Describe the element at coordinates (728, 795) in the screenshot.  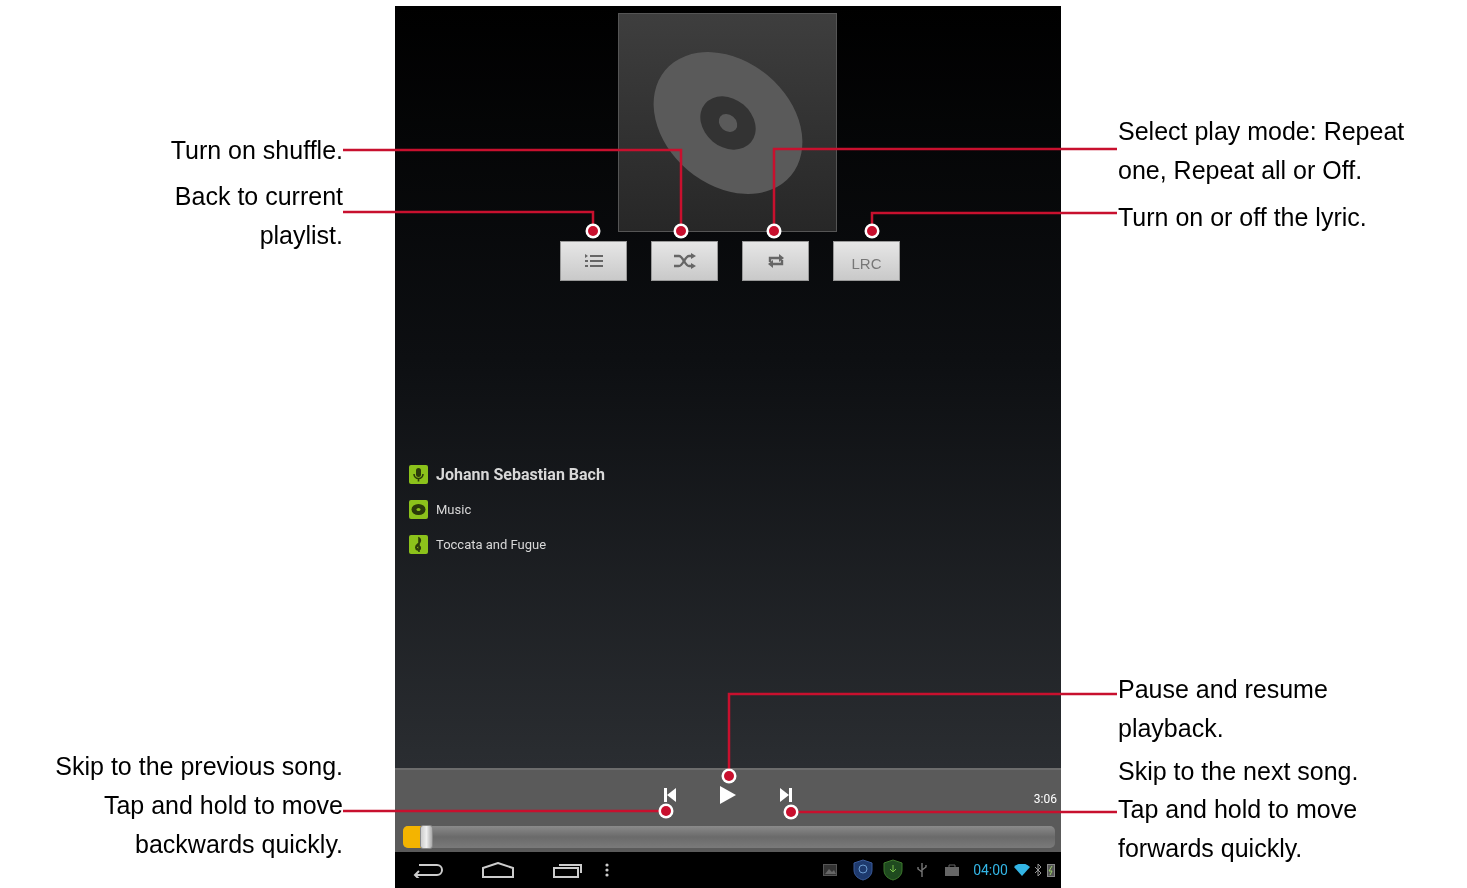
I see `play-icon` at that location.